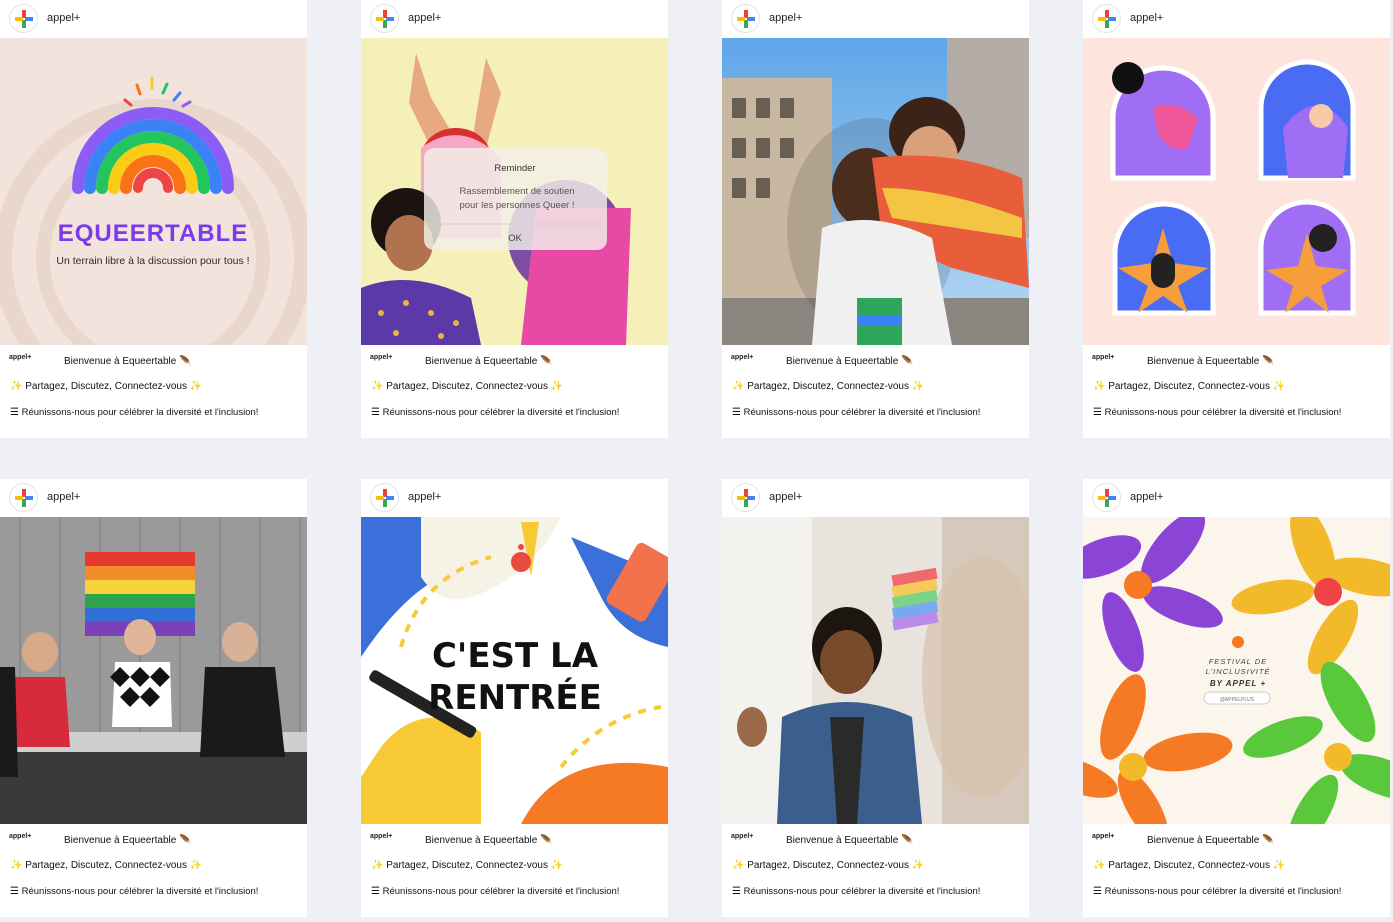  Describe the element at coordinates (1238, 683) in the screenshot. I see `festival-byline: BY APPEL +` at that location.